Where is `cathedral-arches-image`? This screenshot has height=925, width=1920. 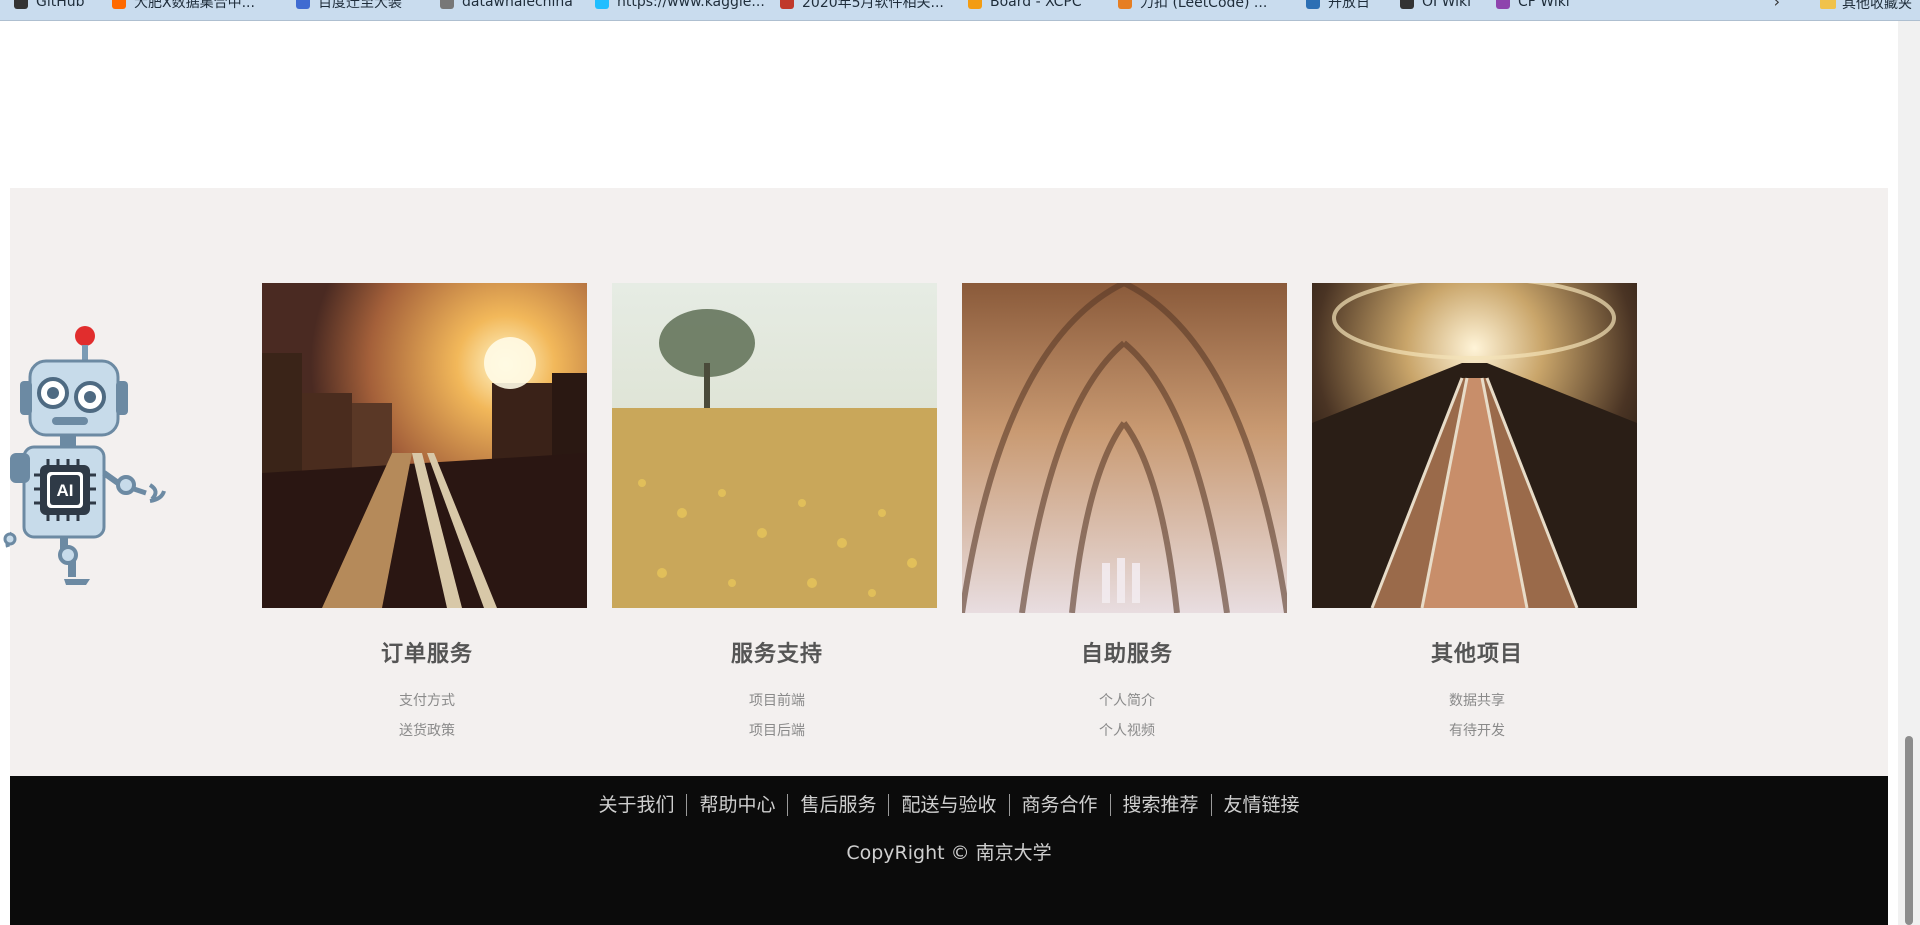
cathedral-arches-image is located at coordinates (1124, 448).